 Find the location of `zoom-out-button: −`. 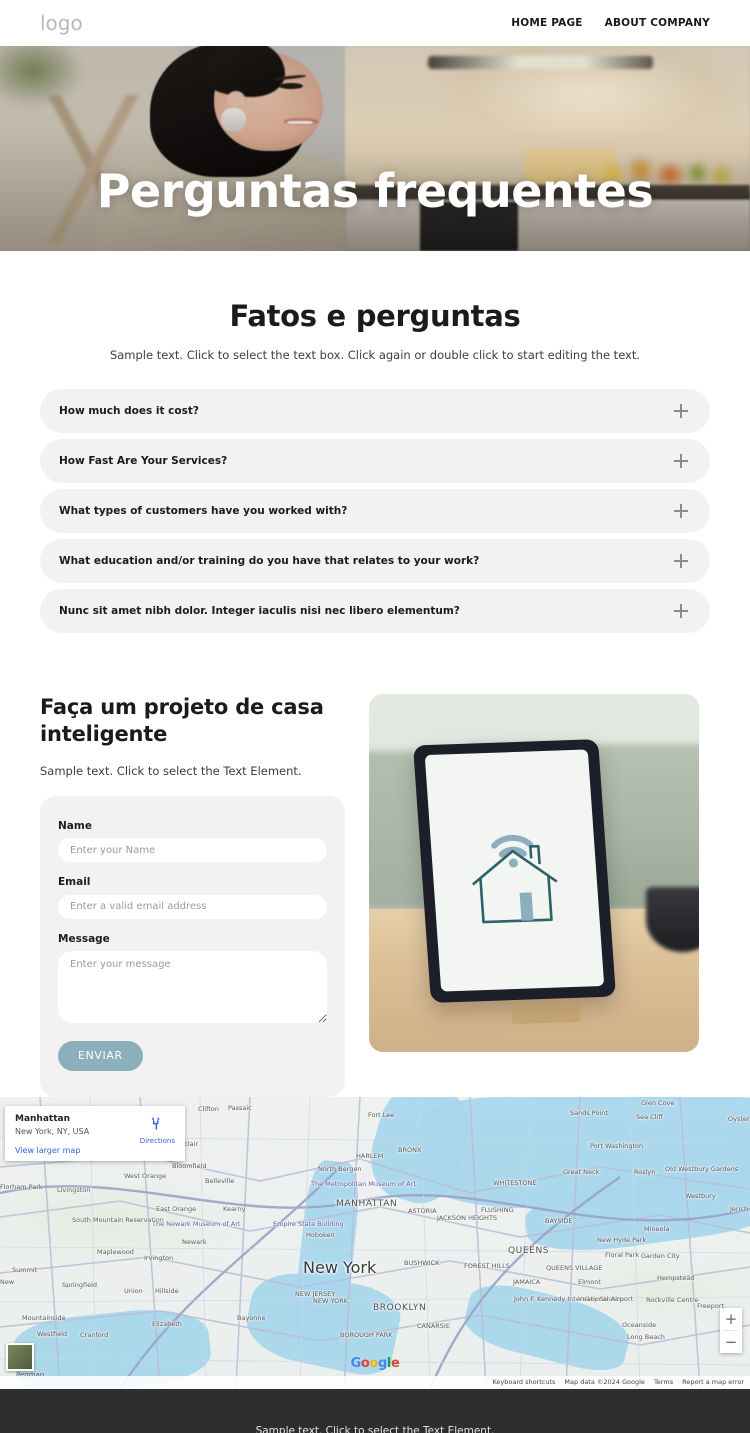

zoom-out-button: − is located at coordinates (731, 1342).